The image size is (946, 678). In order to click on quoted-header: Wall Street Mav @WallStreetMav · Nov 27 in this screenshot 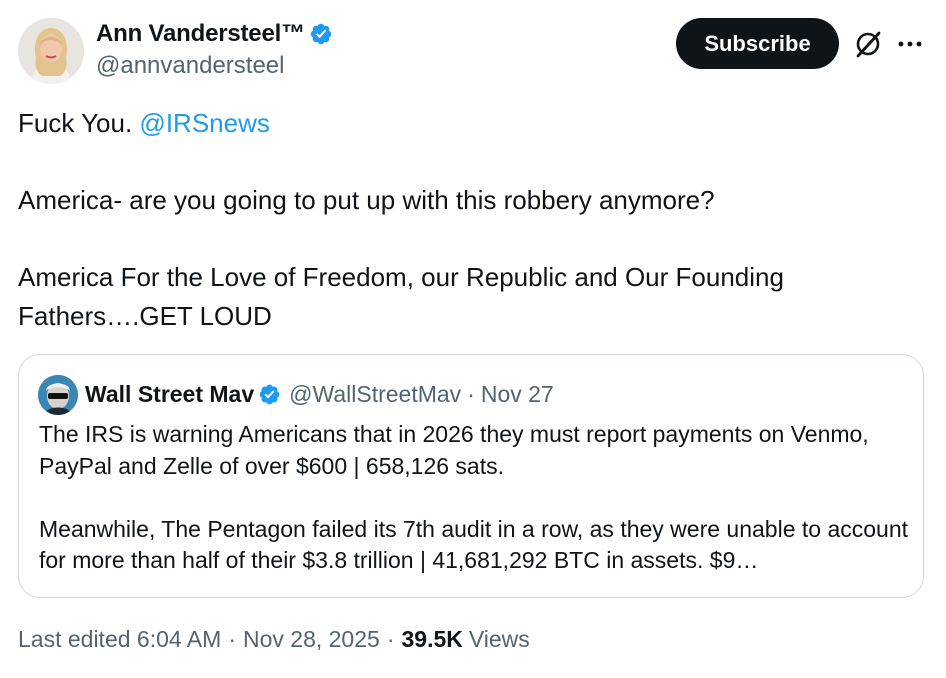, I will do `click(319, 394)`.